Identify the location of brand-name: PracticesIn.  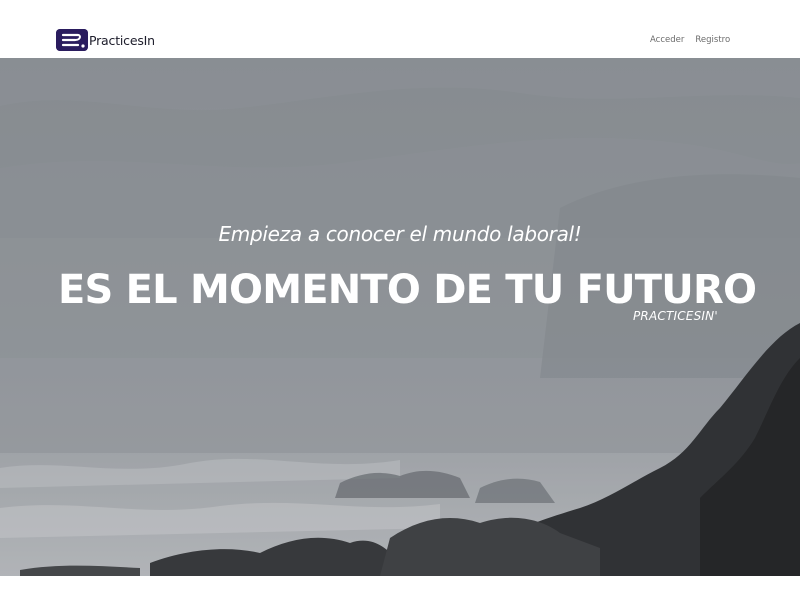
(122, 40).